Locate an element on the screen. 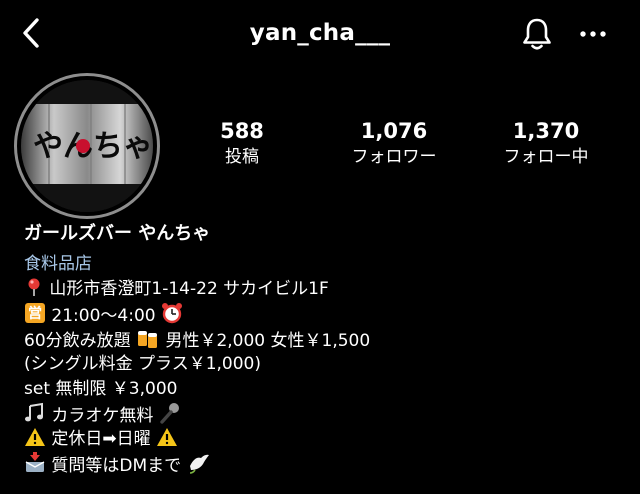  profile-avatar: やんちゃ is located at coordinates (87, 146).